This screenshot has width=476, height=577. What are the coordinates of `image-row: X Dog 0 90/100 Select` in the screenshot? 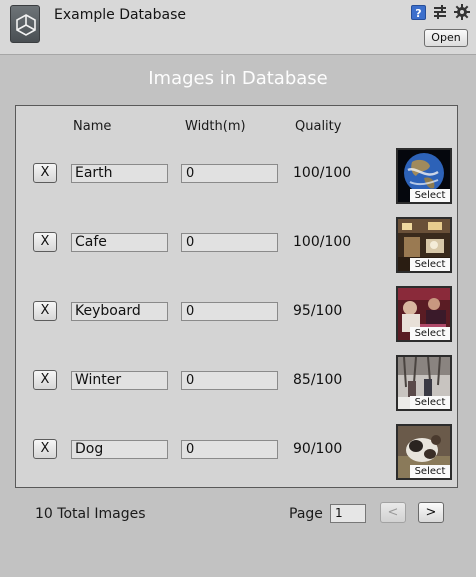 It's located at (236, 451).